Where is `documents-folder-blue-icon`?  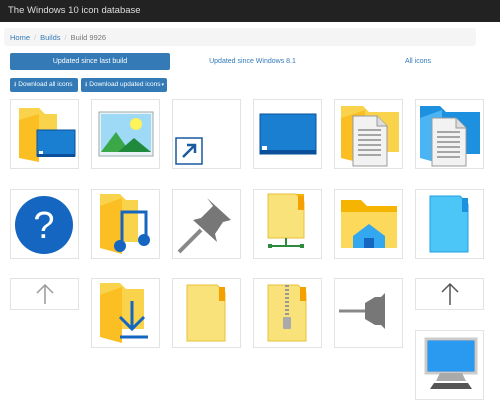
documents-folder-blue-icon is located at coordinates (450, 136).